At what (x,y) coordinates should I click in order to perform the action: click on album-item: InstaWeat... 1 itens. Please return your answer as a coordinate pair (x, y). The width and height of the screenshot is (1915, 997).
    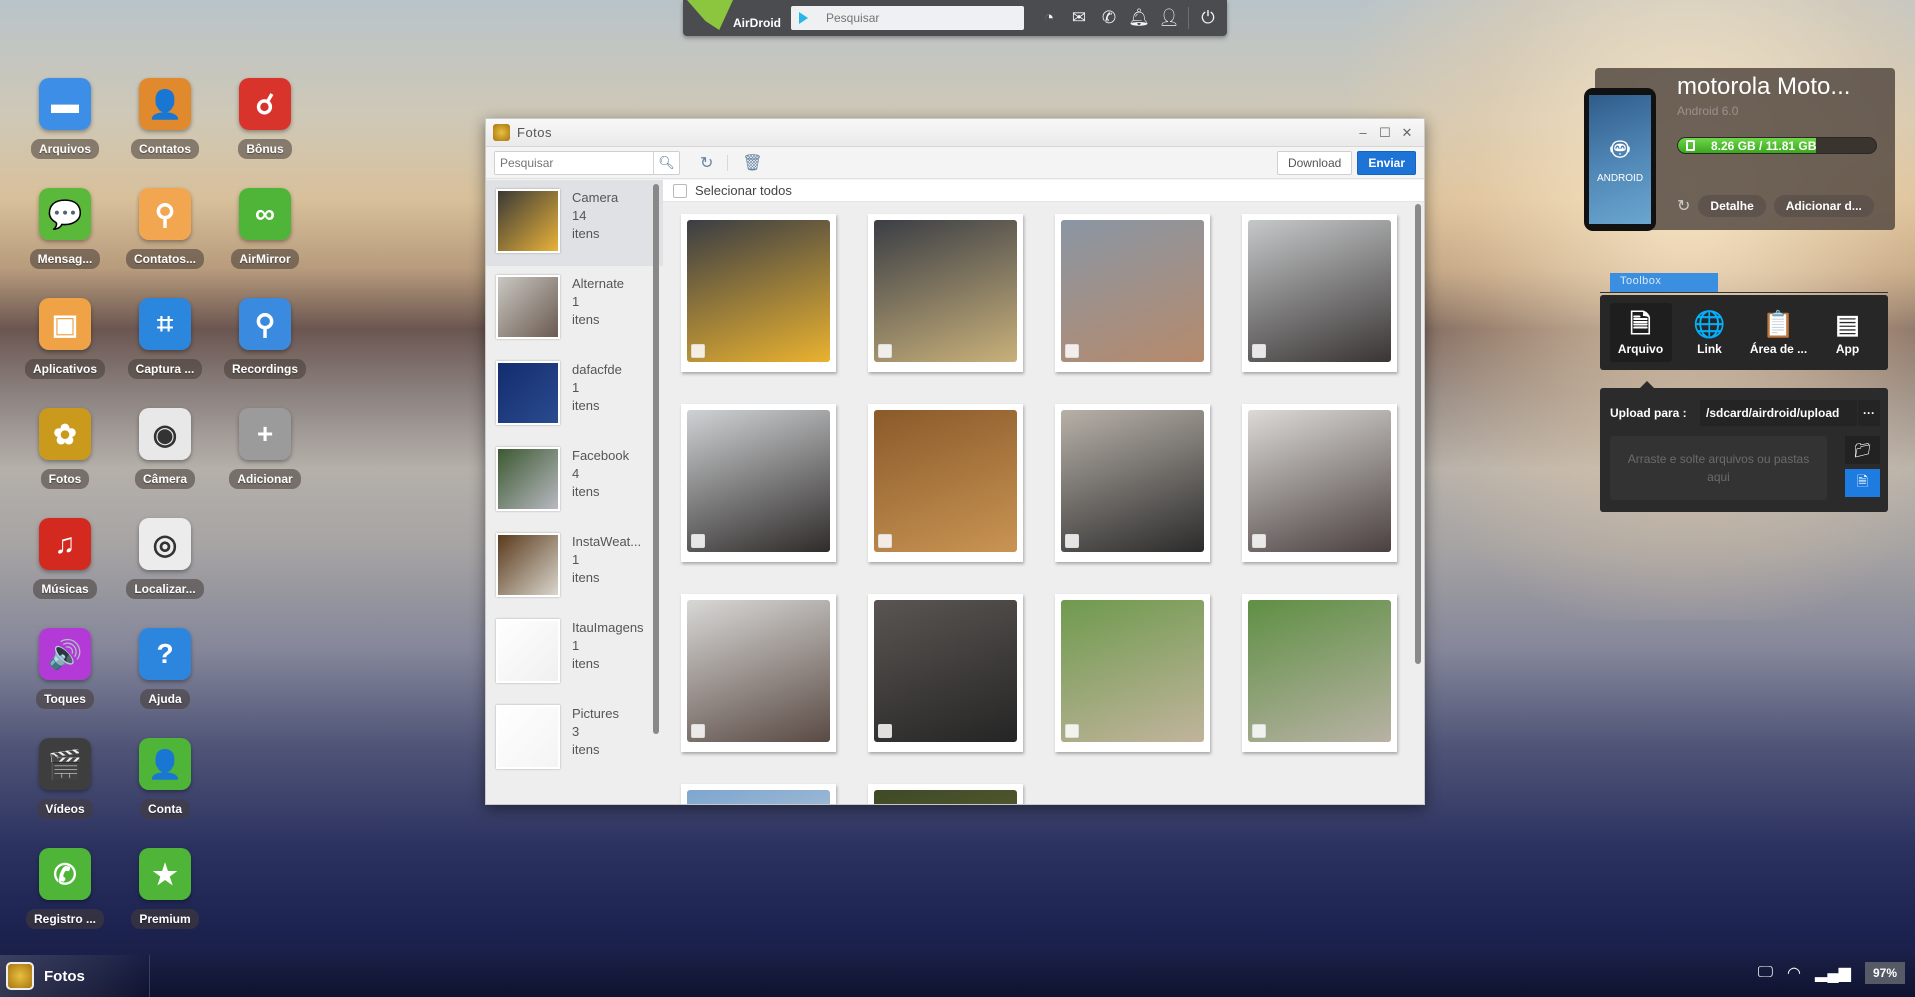
    Looking at the image, I should click on (574, 567).